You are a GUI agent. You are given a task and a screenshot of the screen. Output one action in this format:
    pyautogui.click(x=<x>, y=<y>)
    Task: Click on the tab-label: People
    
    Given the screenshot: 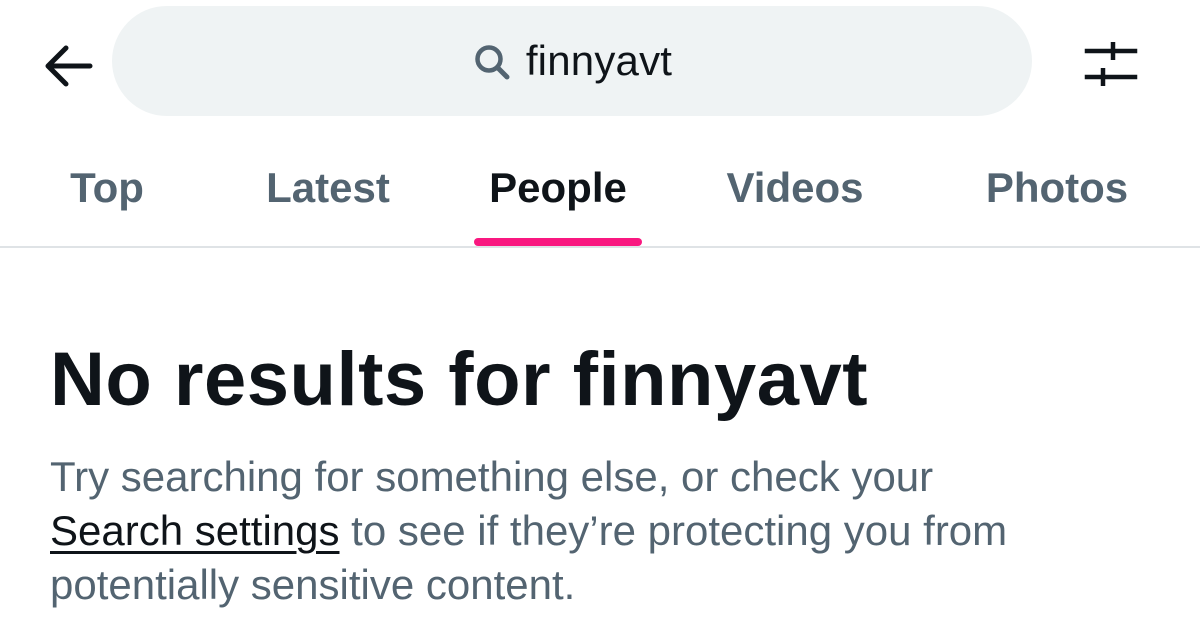 What is the action you would take?
    pyautogui.click(x=558, y=187)
    